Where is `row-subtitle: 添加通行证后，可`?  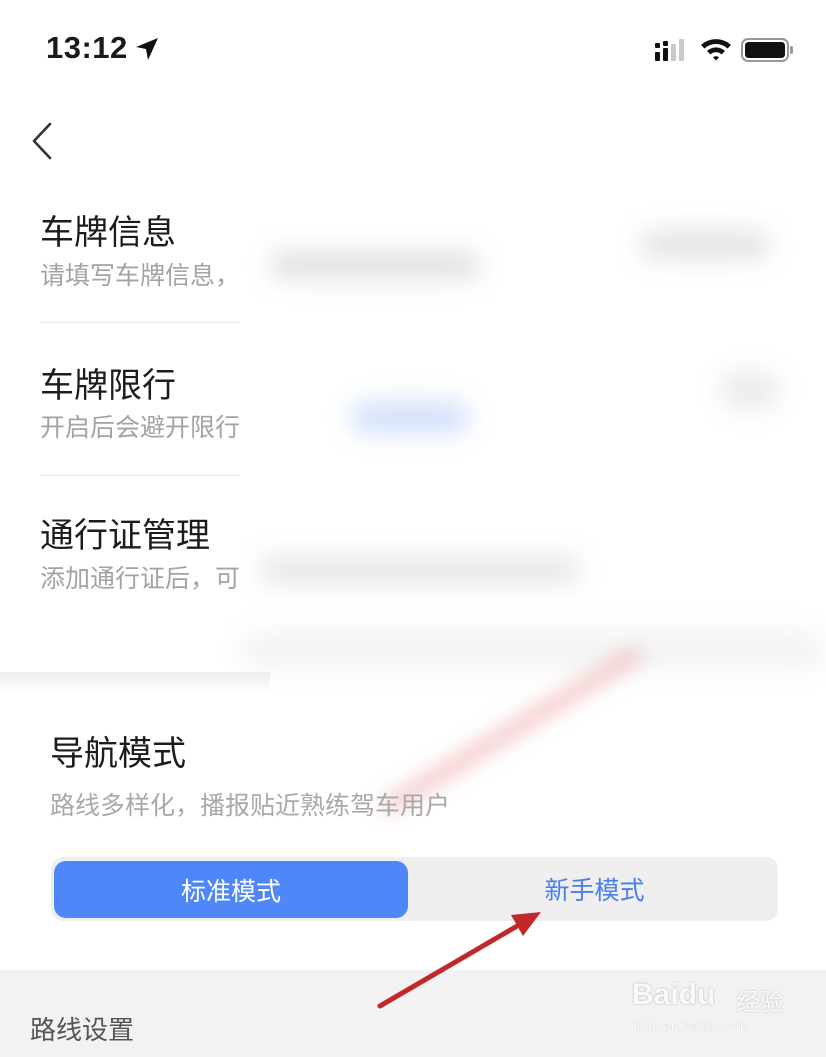 row-subtitle: 添加通行证后，可 is located at coordinates (140, 578).